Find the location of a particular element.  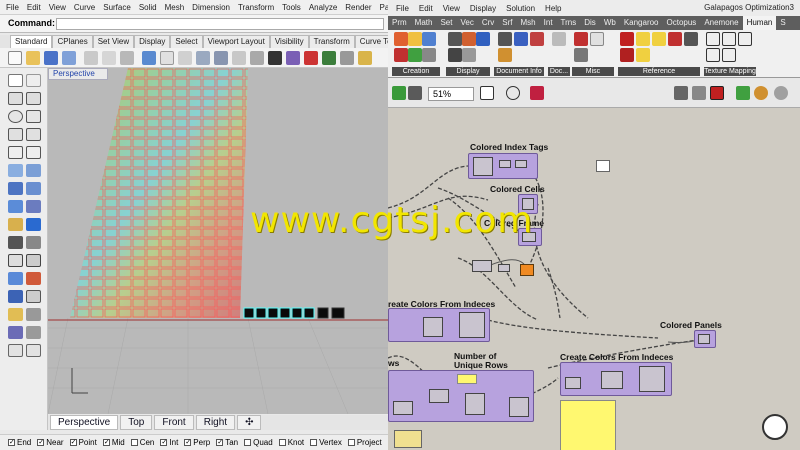

viewport-title: Perspective is located at coordinates (78, 74).